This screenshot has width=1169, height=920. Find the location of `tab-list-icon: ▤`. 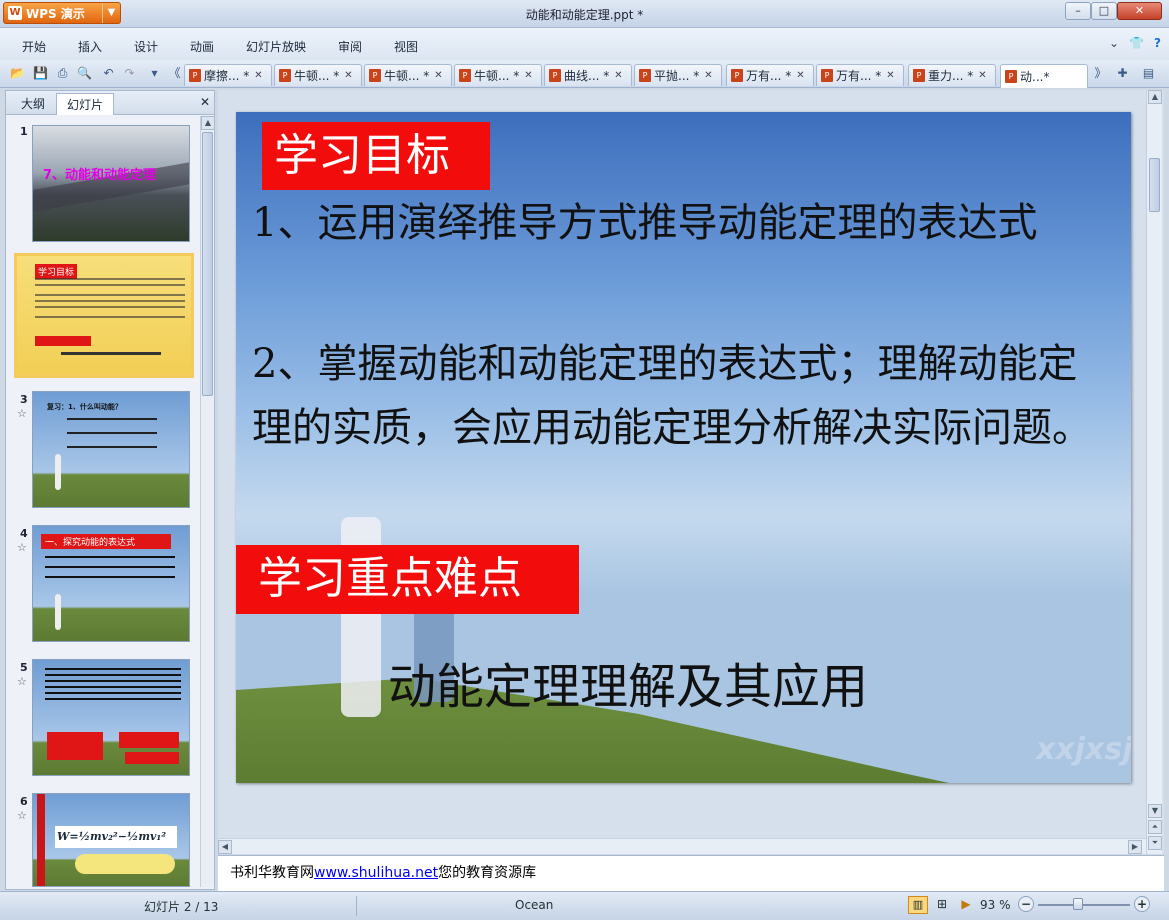

tab-list-icon: ▤ is located at coordinates (1148, 73).